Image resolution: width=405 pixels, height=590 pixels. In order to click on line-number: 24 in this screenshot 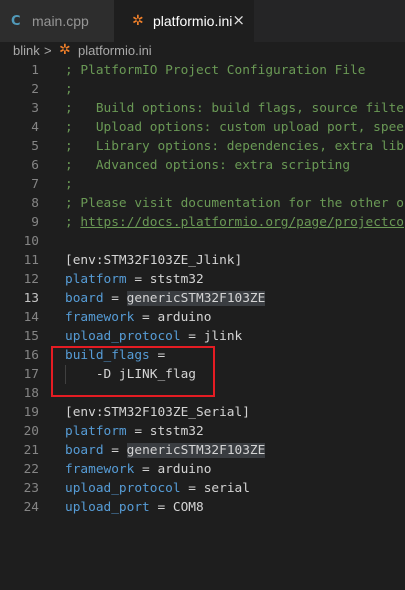, I will do `click(31, 507)`.